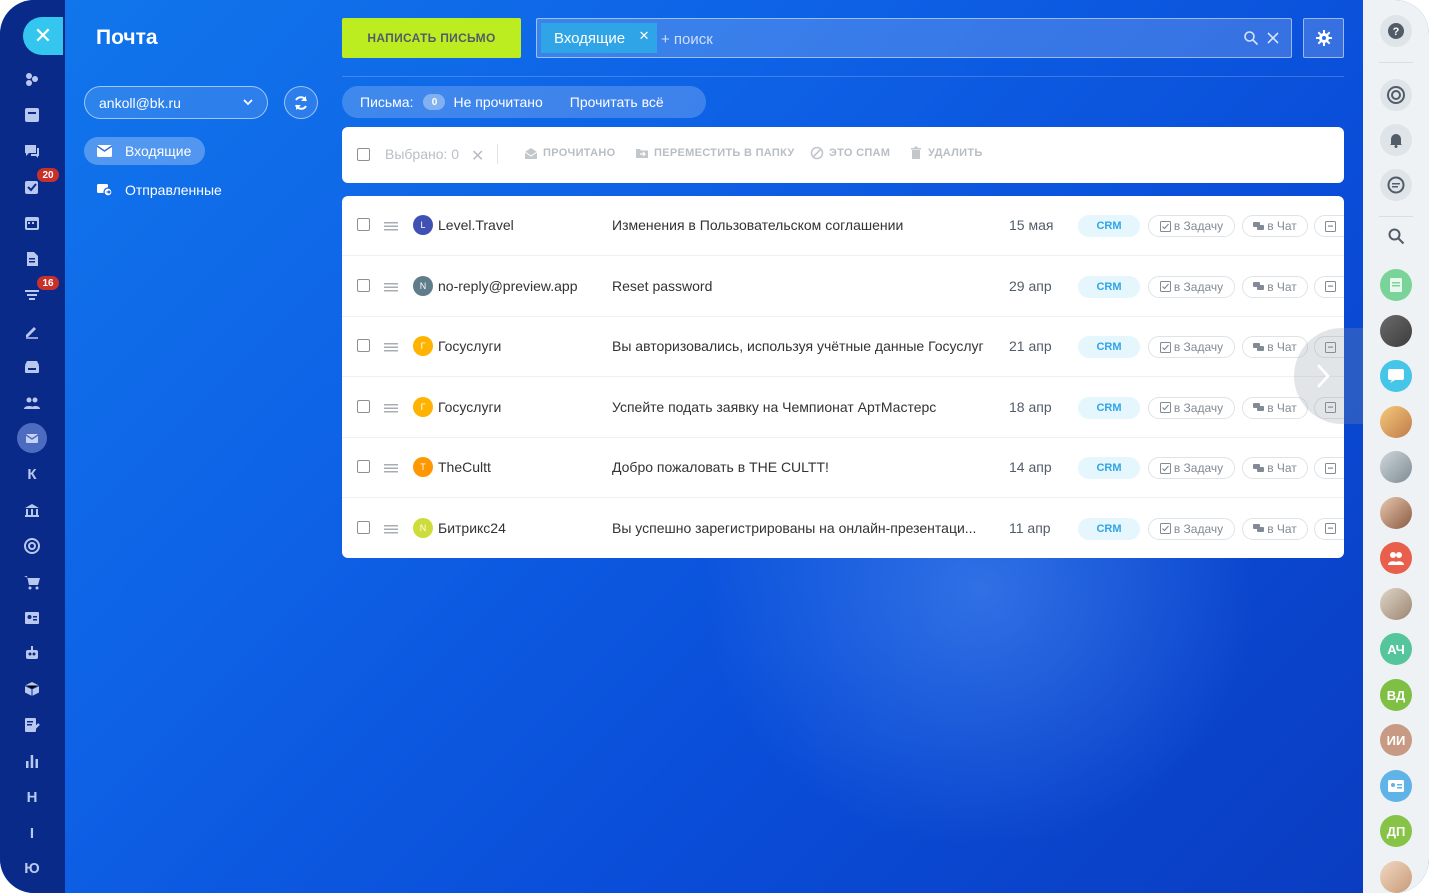 This screenshot has height=893, width=1429. Describe the element at coordinates (38, 293) in the screenshot. I see `nav-feed-icon: 16` at that location.